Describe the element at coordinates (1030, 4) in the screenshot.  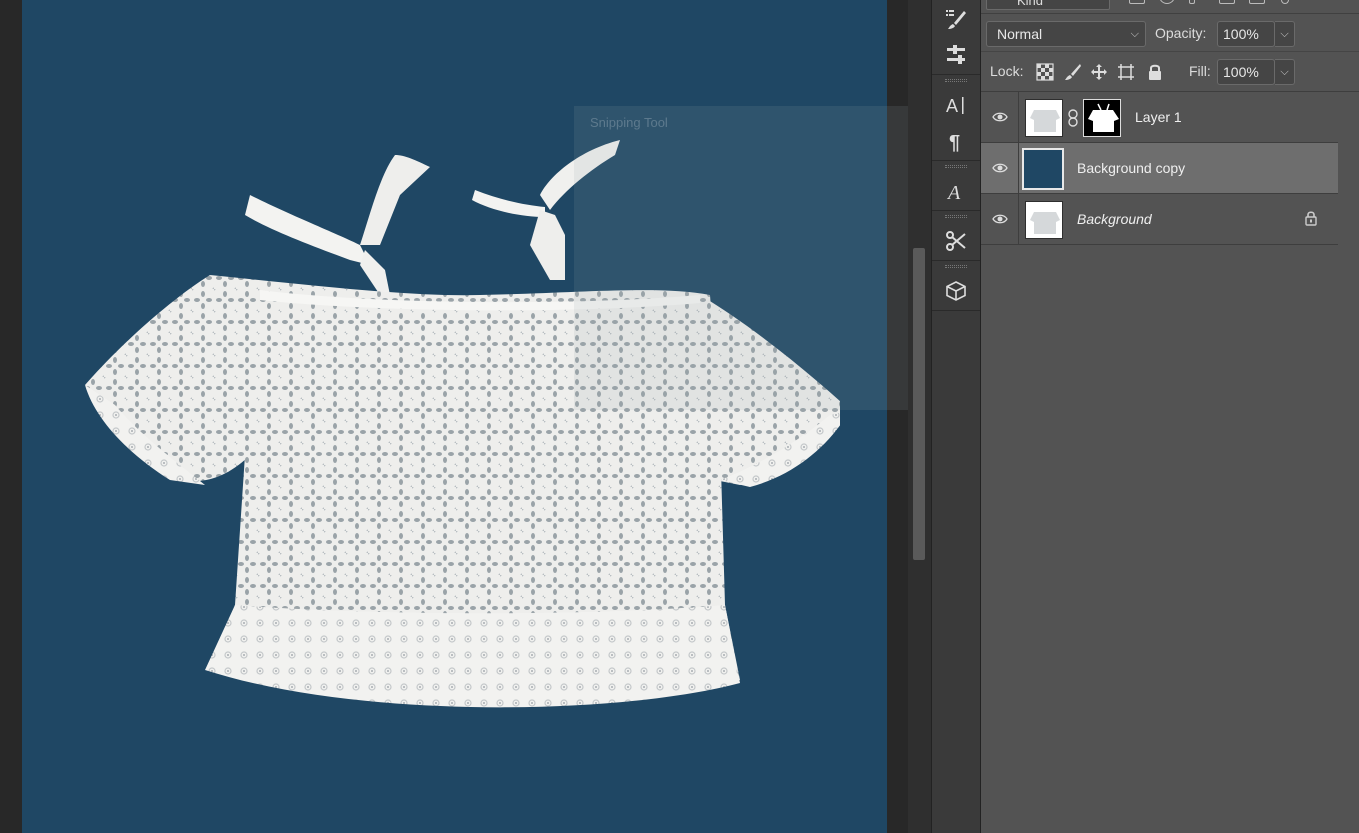
I see `filter-kind-label: Kind` at that location.